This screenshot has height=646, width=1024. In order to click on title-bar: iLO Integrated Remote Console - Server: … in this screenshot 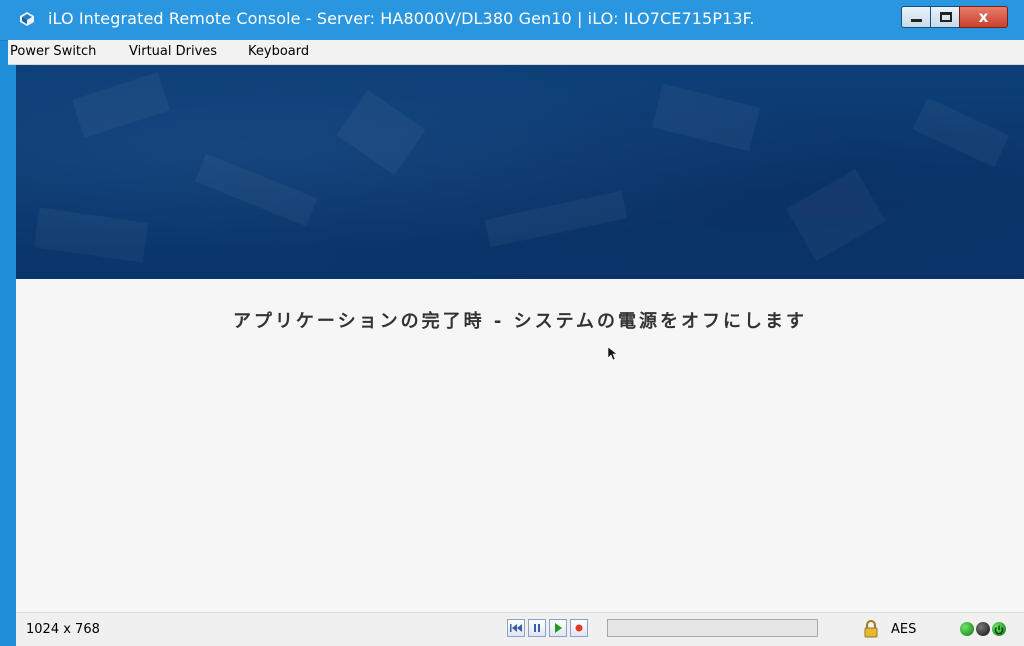, I will do `click(512, 20)`.